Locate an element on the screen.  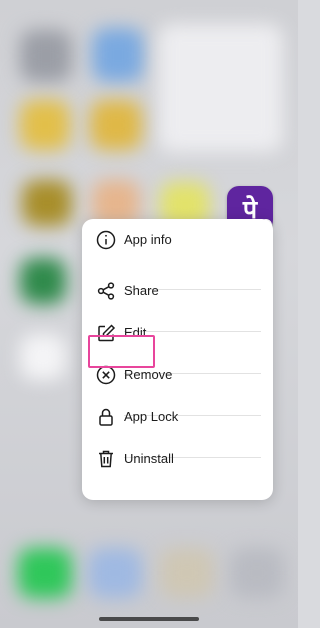
blurred-widget is located at coordinates (220, 88).